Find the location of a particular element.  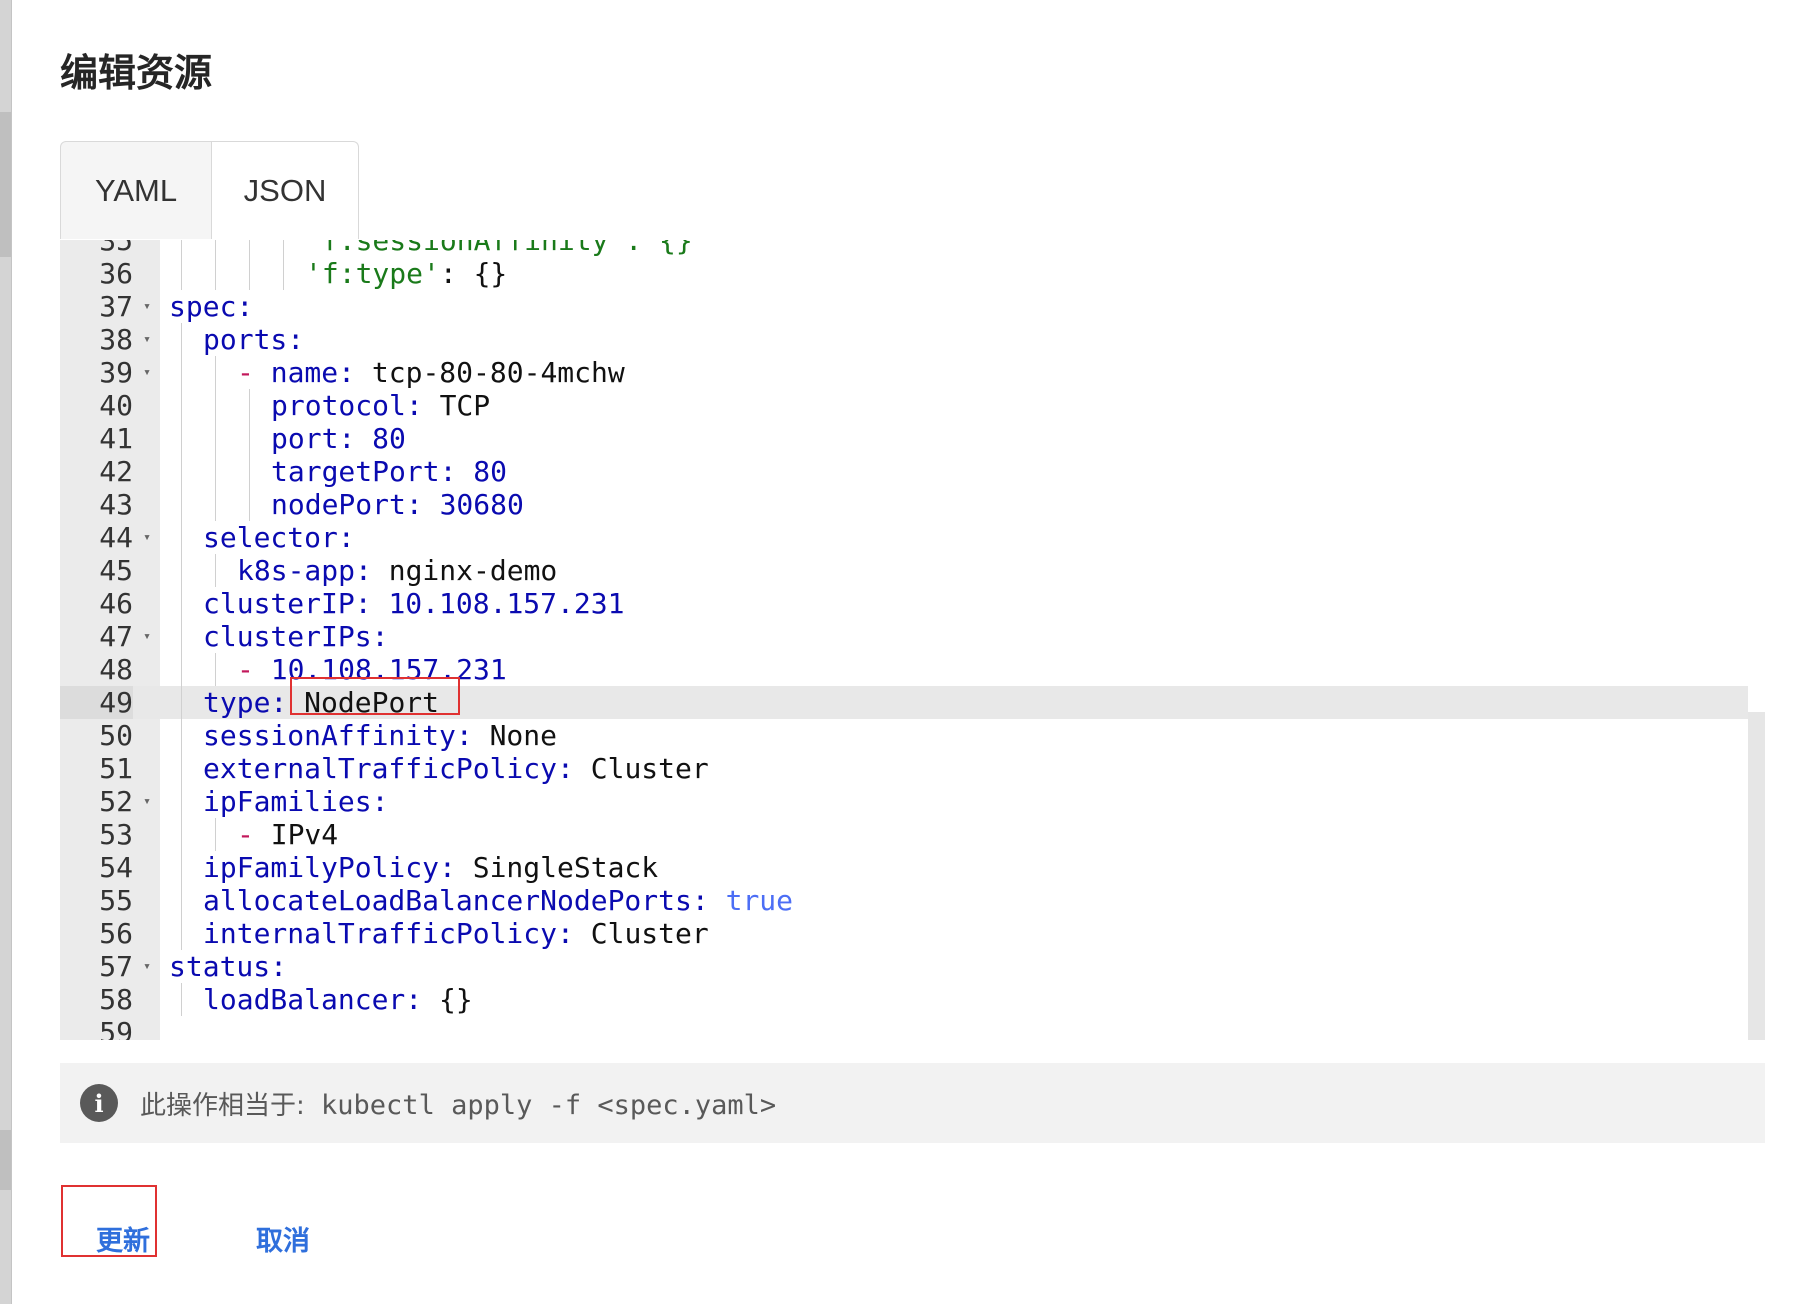

line-number: 49 is located at coordinates (96, 702).